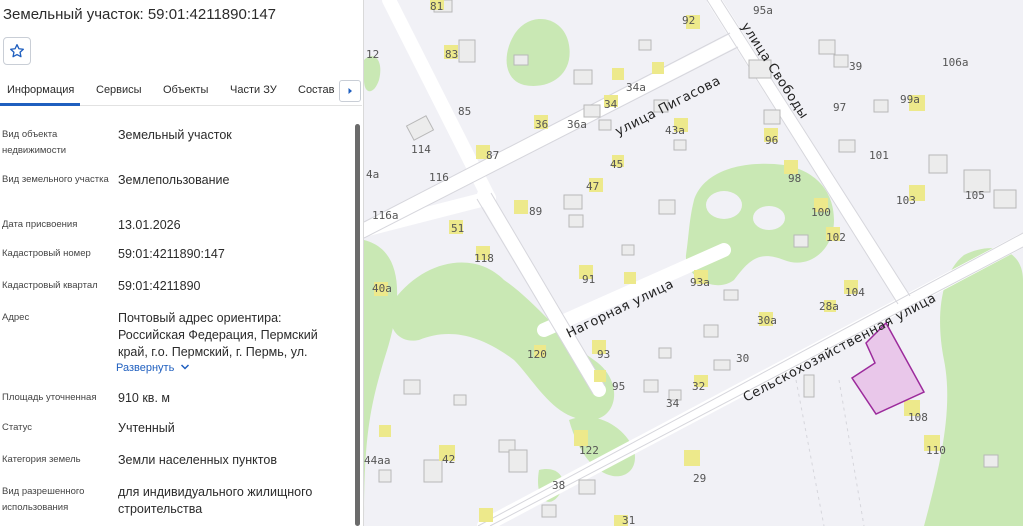  Describe the element at coordinates (372, 174) in the screenshot. I see `house-number: 4а` at that location.